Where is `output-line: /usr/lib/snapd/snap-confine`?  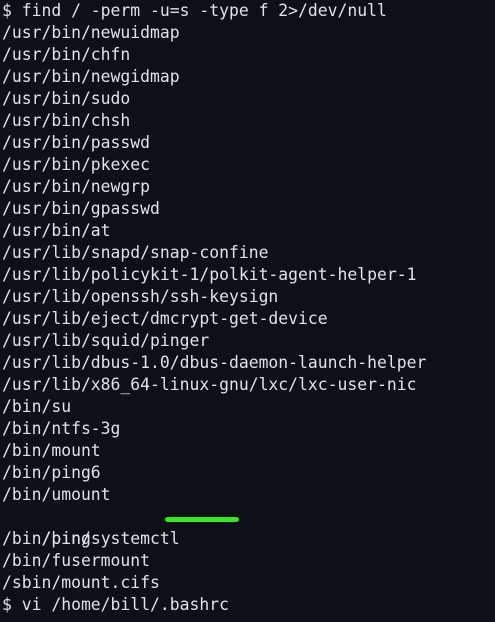
output-line: /usr/lib/snapd/snap-confine is located at coordinates (135, 252).